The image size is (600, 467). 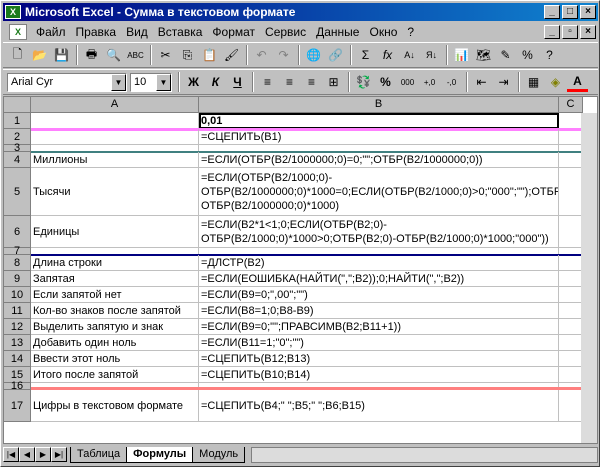 I want to click on function-icon: fx, so click(x=387, y=55).